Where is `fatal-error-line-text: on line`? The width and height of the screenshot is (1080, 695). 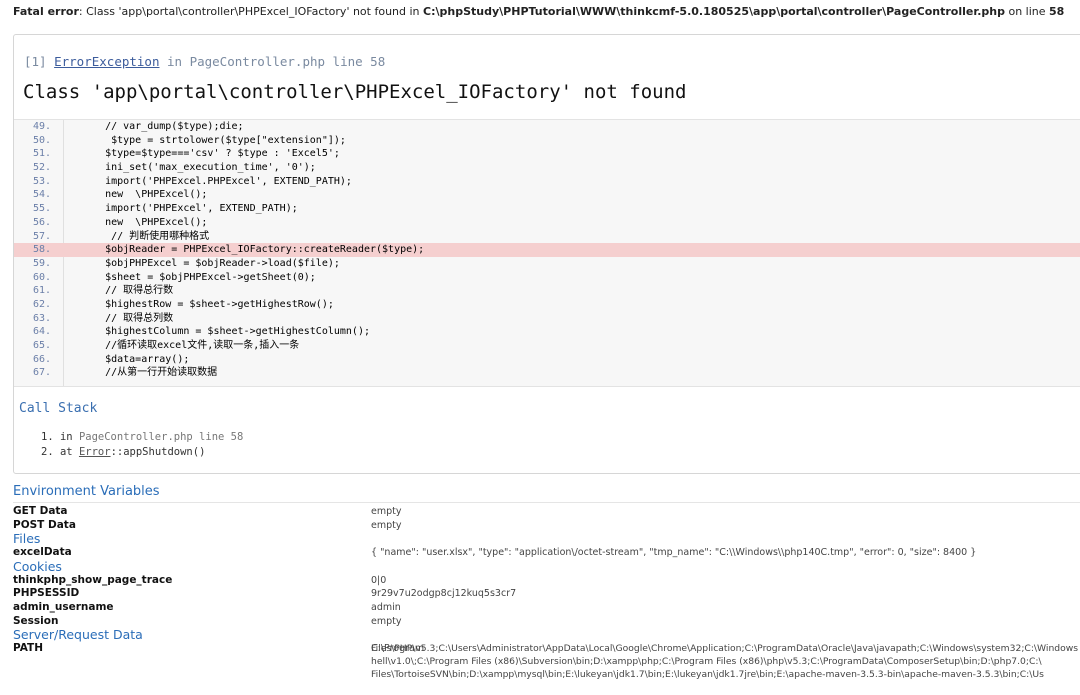 fatal-error-line-text: on line is located at coordinates (1027, 11).